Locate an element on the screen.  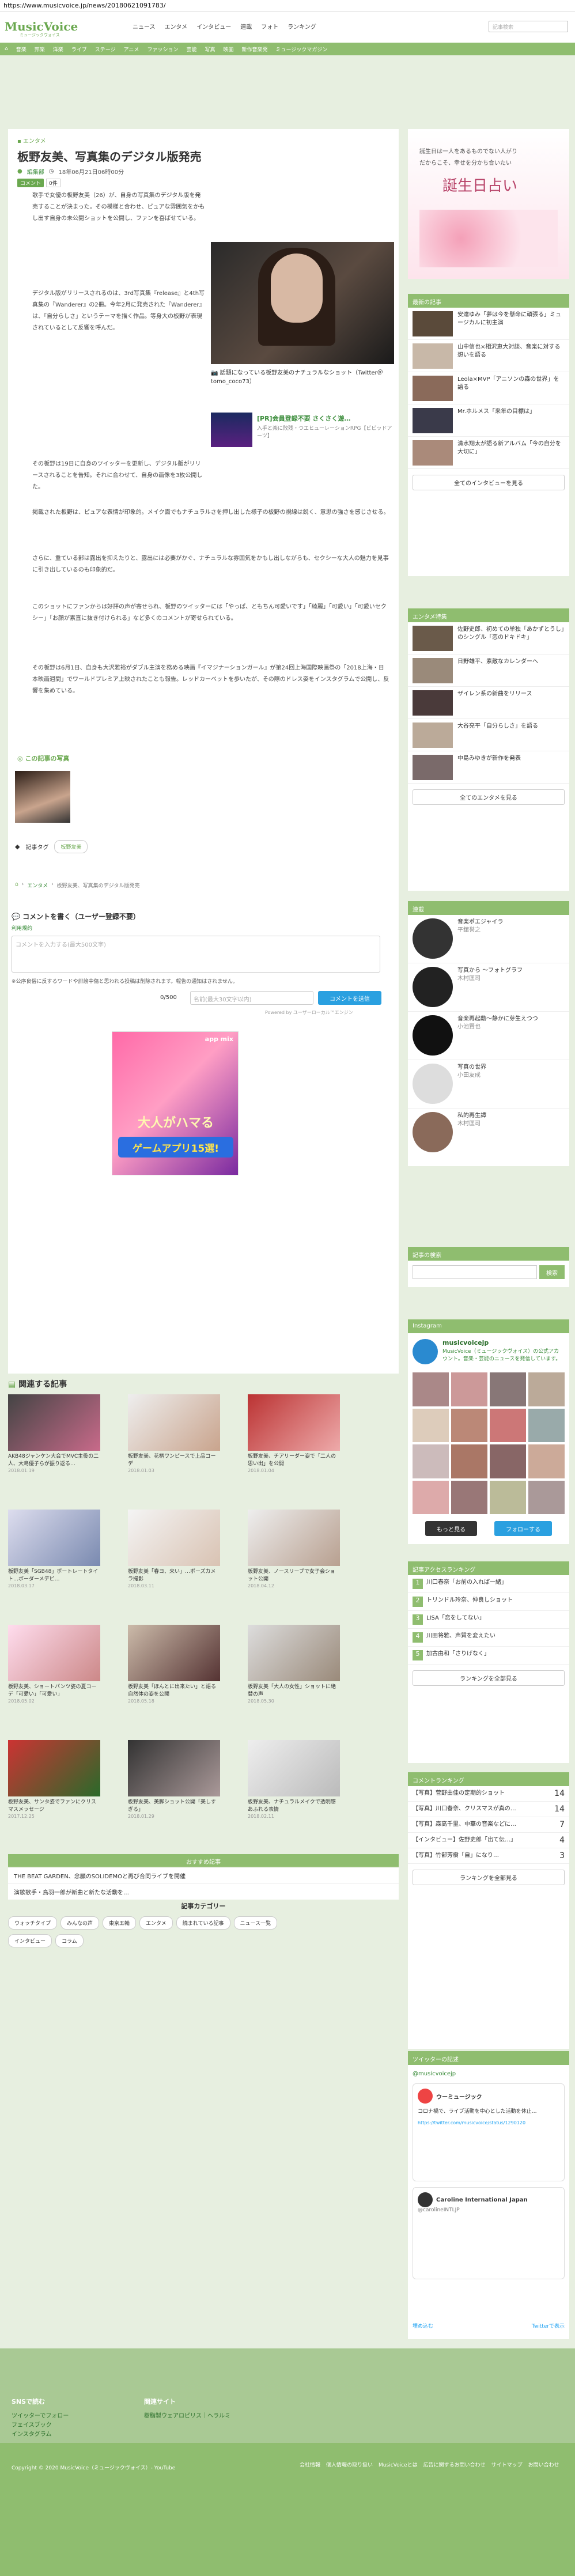
comment-submit-button: コメントを送信 is located at coordinates (349, 998).